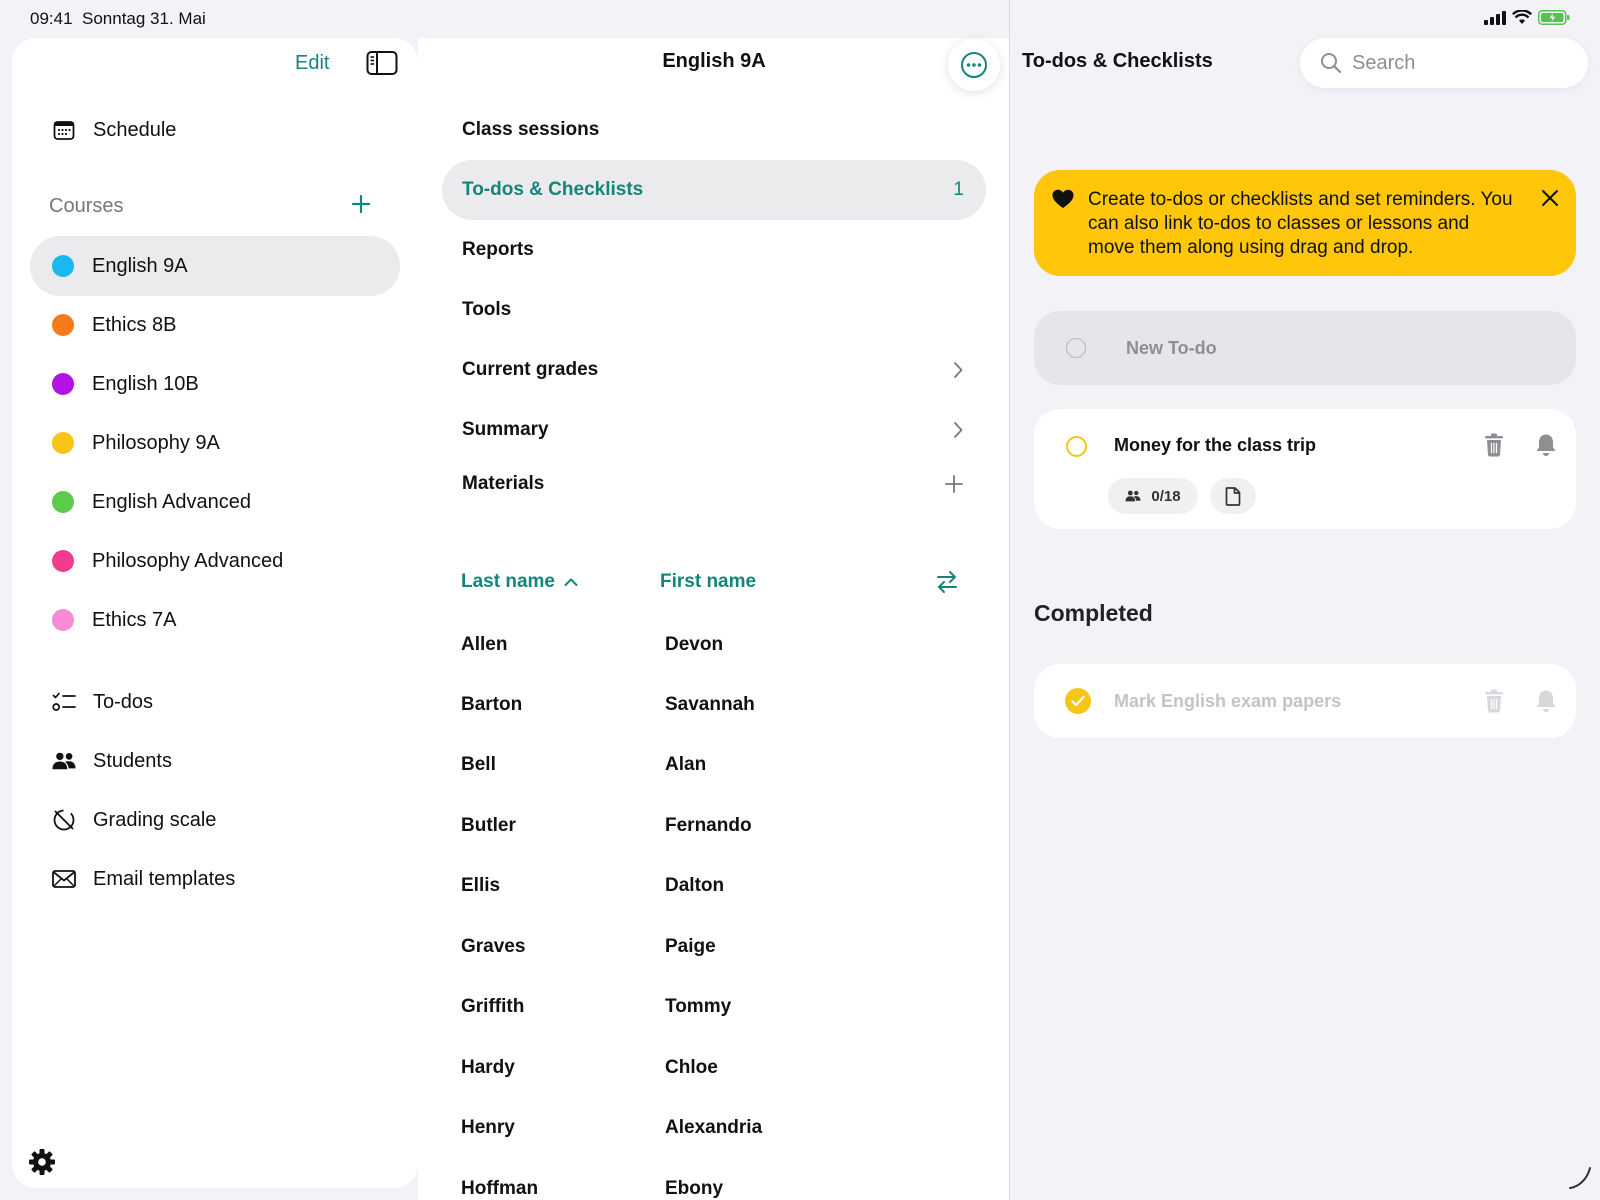 The height and width of the screenshot is (1200, 1600). Describe the element at coordinates (1076, 446) in the screenshot. I see `todo-checkbox` at that location.